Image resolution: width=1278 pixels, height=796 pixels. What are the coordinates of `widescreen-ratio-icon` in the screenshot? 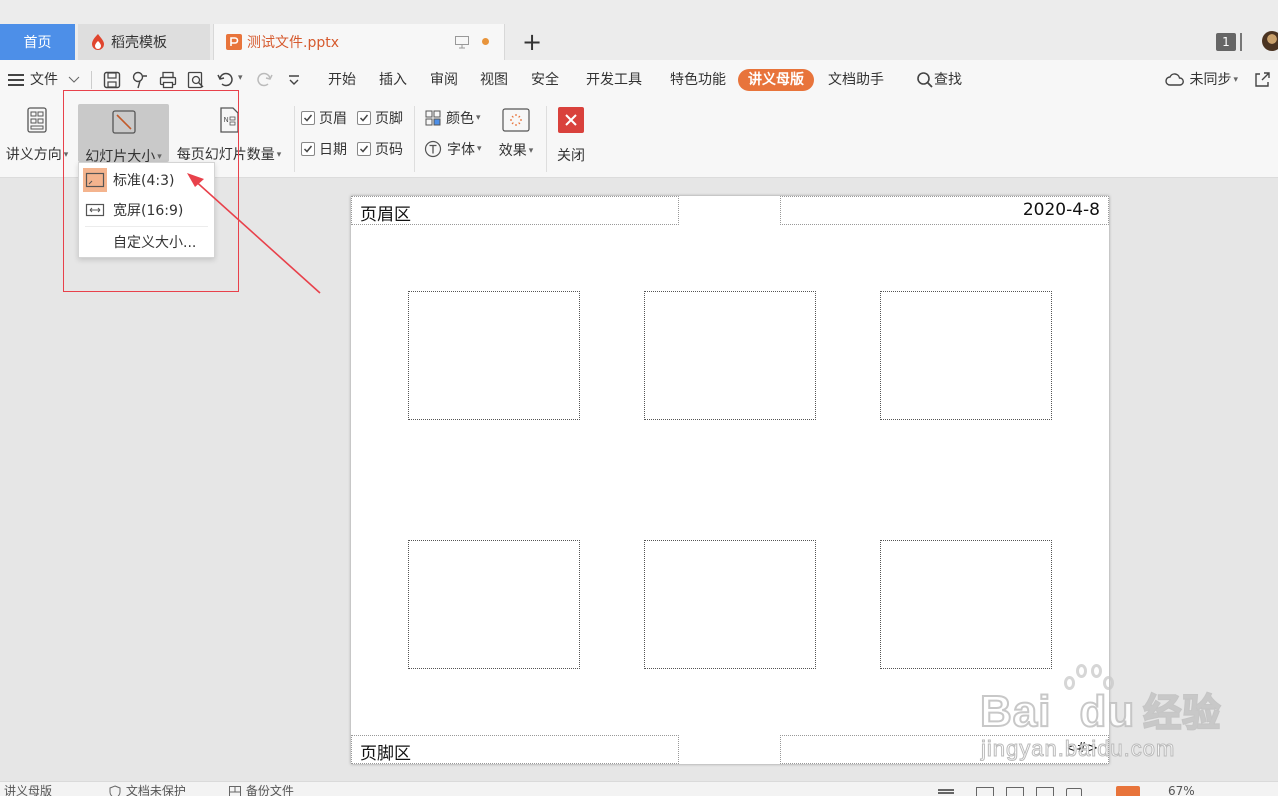 It's located at (95, 210).